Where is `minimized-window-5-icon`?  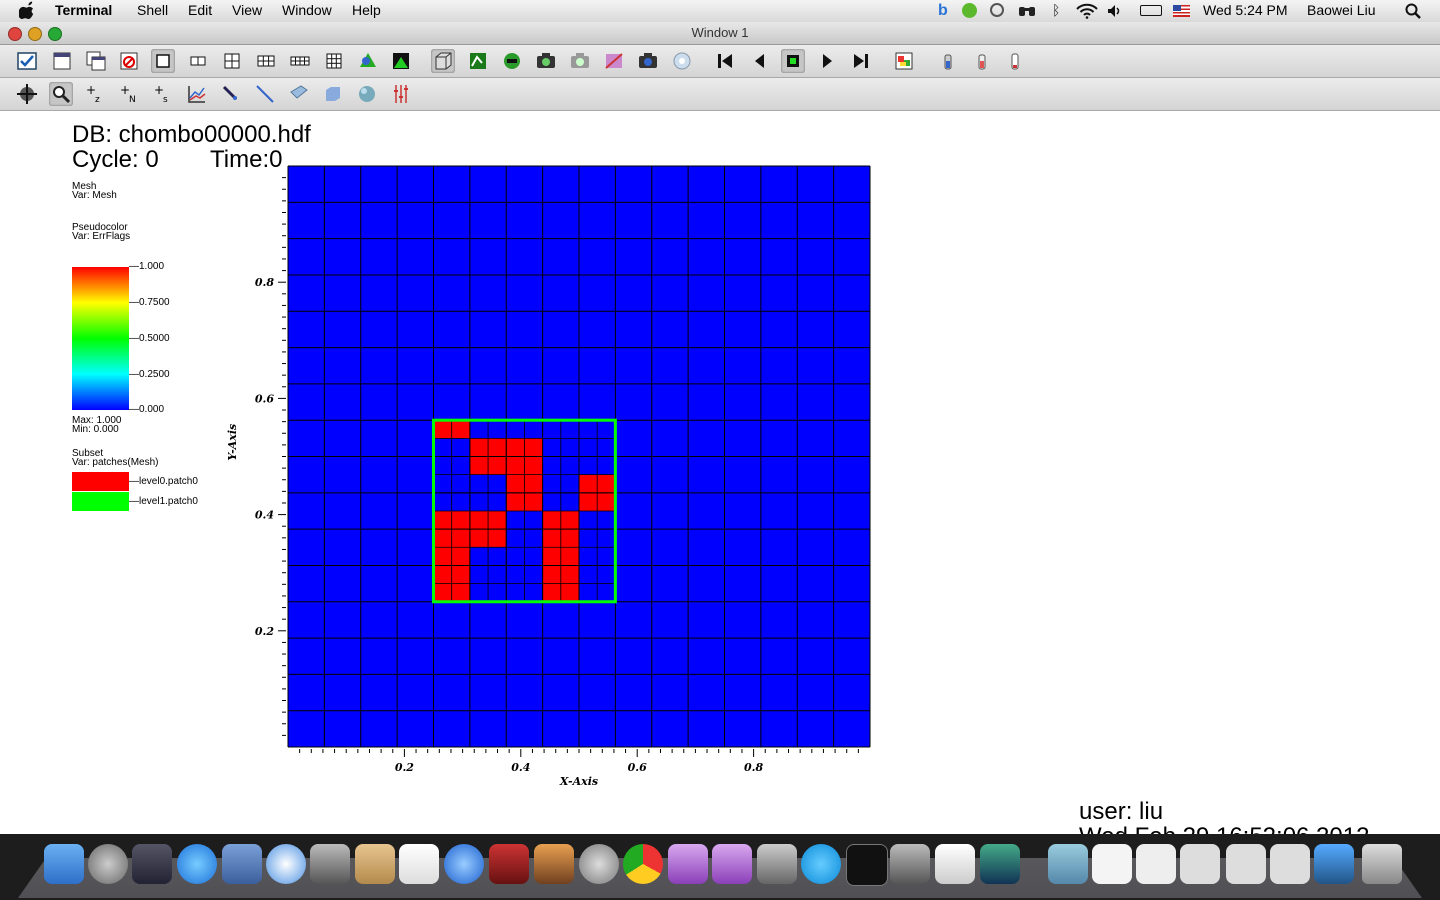 minimized-window-5-icon is located at coordinates (1334, 864).